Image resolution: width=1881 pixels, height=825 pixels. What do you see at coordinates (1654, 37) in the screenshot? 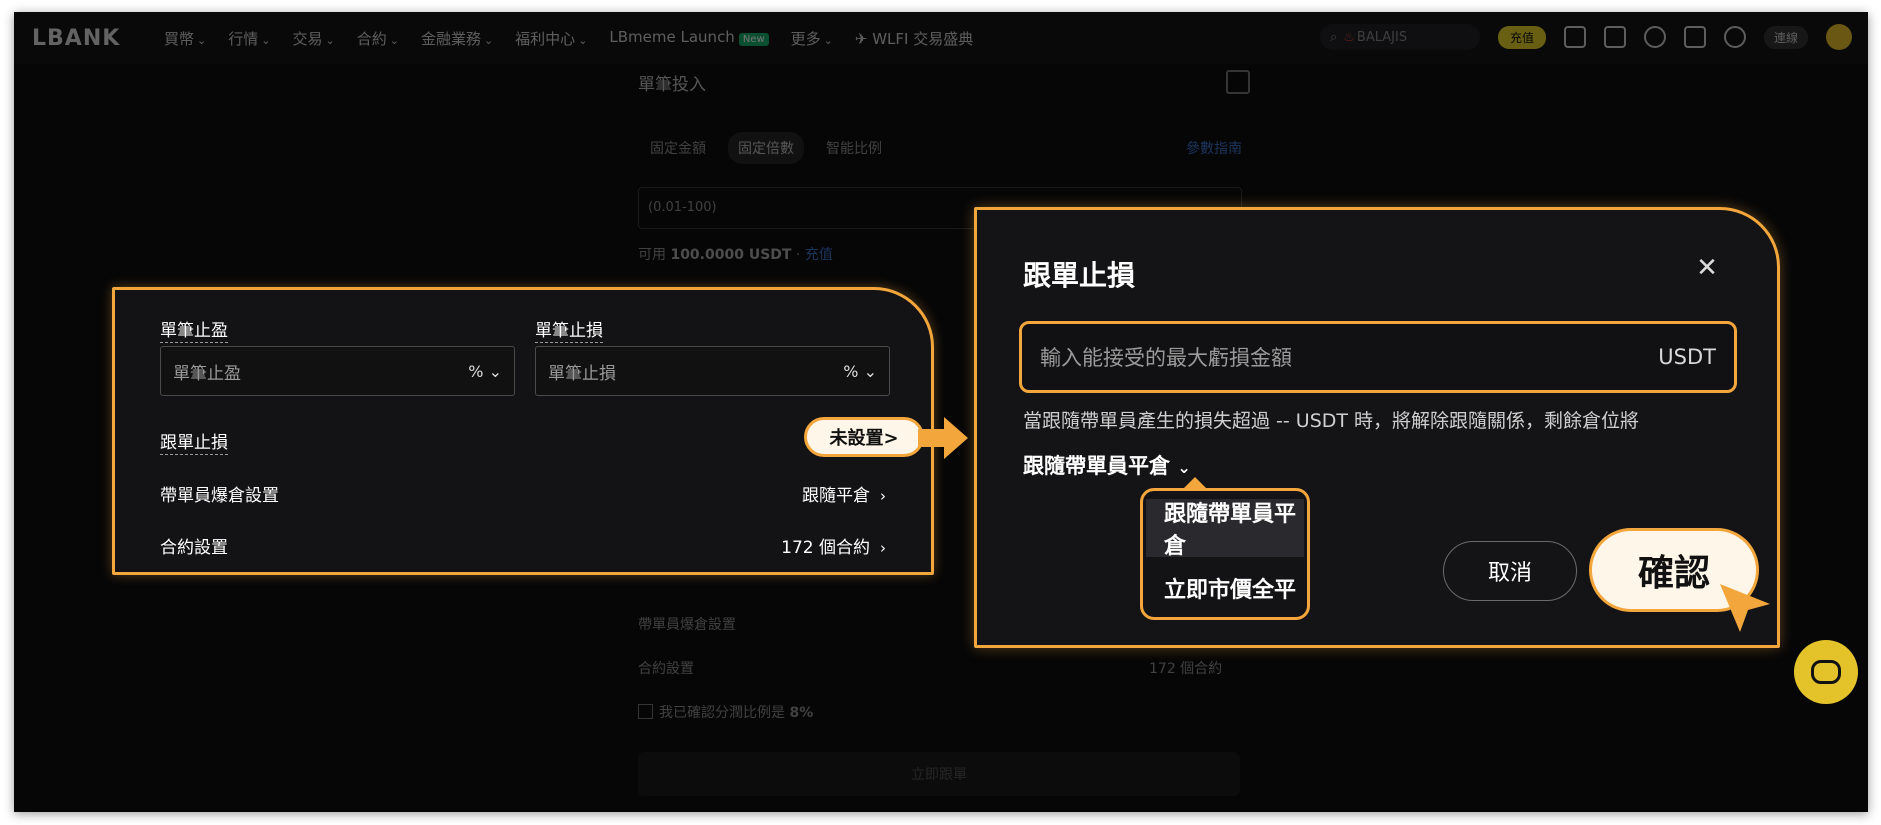
I see `bell-icon` at bounding box center [1654, 37].